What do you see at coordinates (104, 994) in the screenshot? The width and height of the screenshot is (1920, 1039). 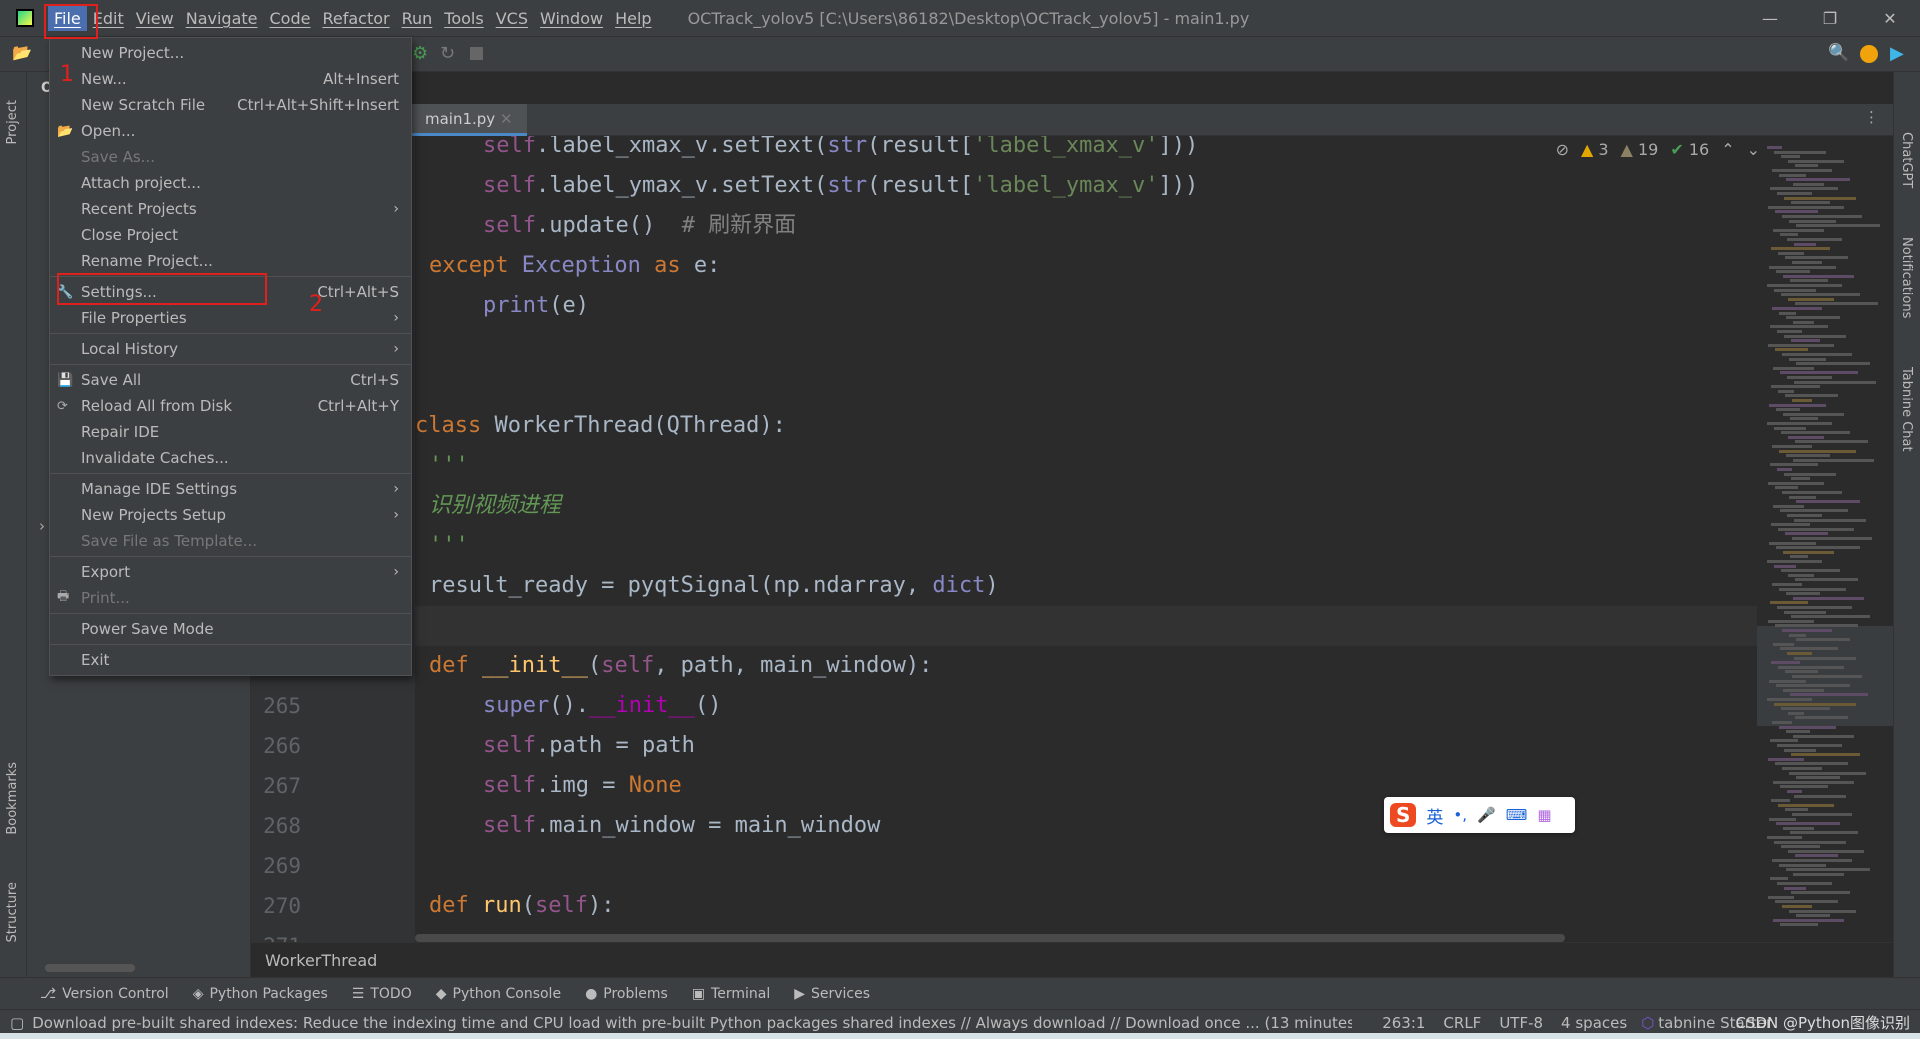 I see `tool-window-version-control: ⎇ Version Control` at bounding box center [104, 994].